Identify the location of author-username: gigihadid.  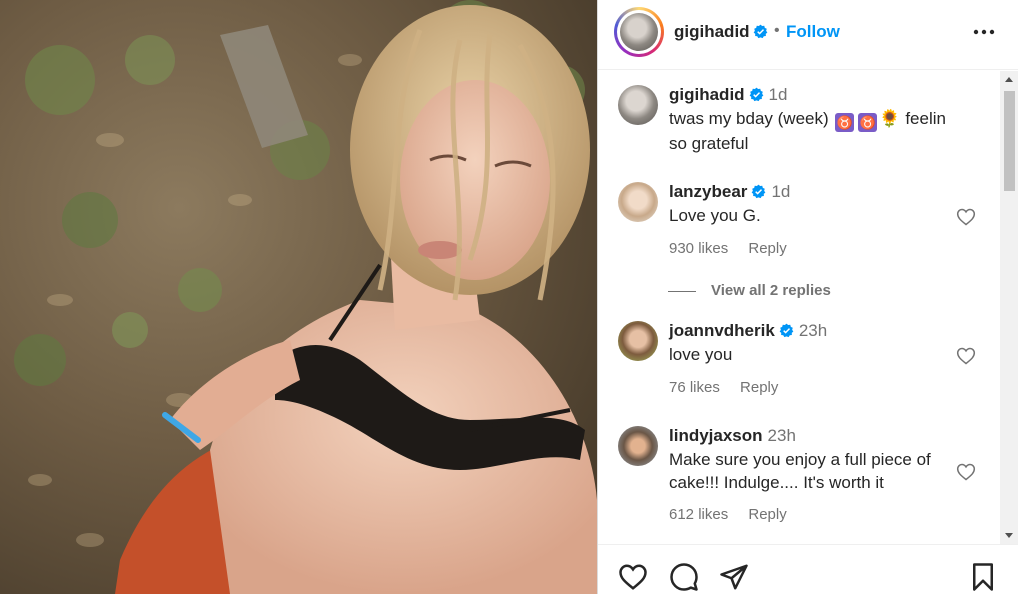
(712, 32).